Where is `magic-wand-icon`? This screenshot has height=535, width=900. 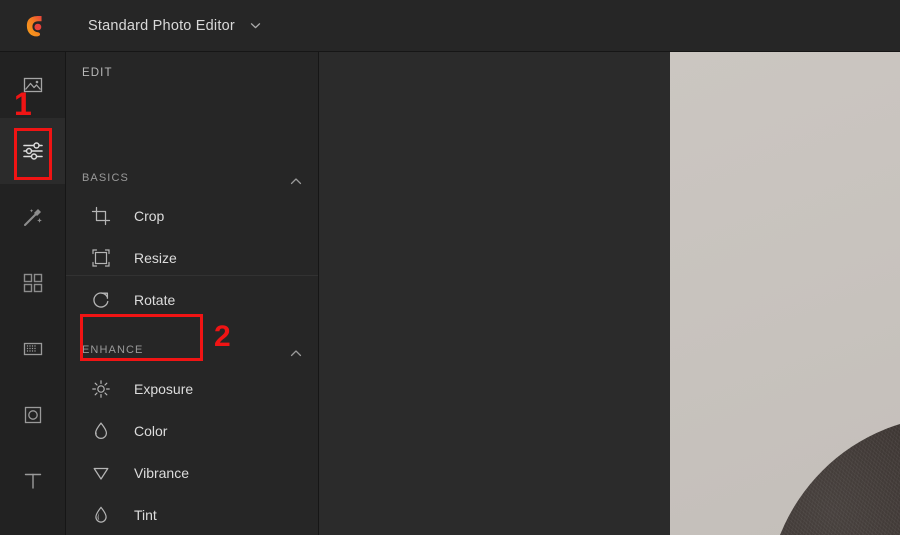
magic-wand-icon is located at coordinates (32, 217).